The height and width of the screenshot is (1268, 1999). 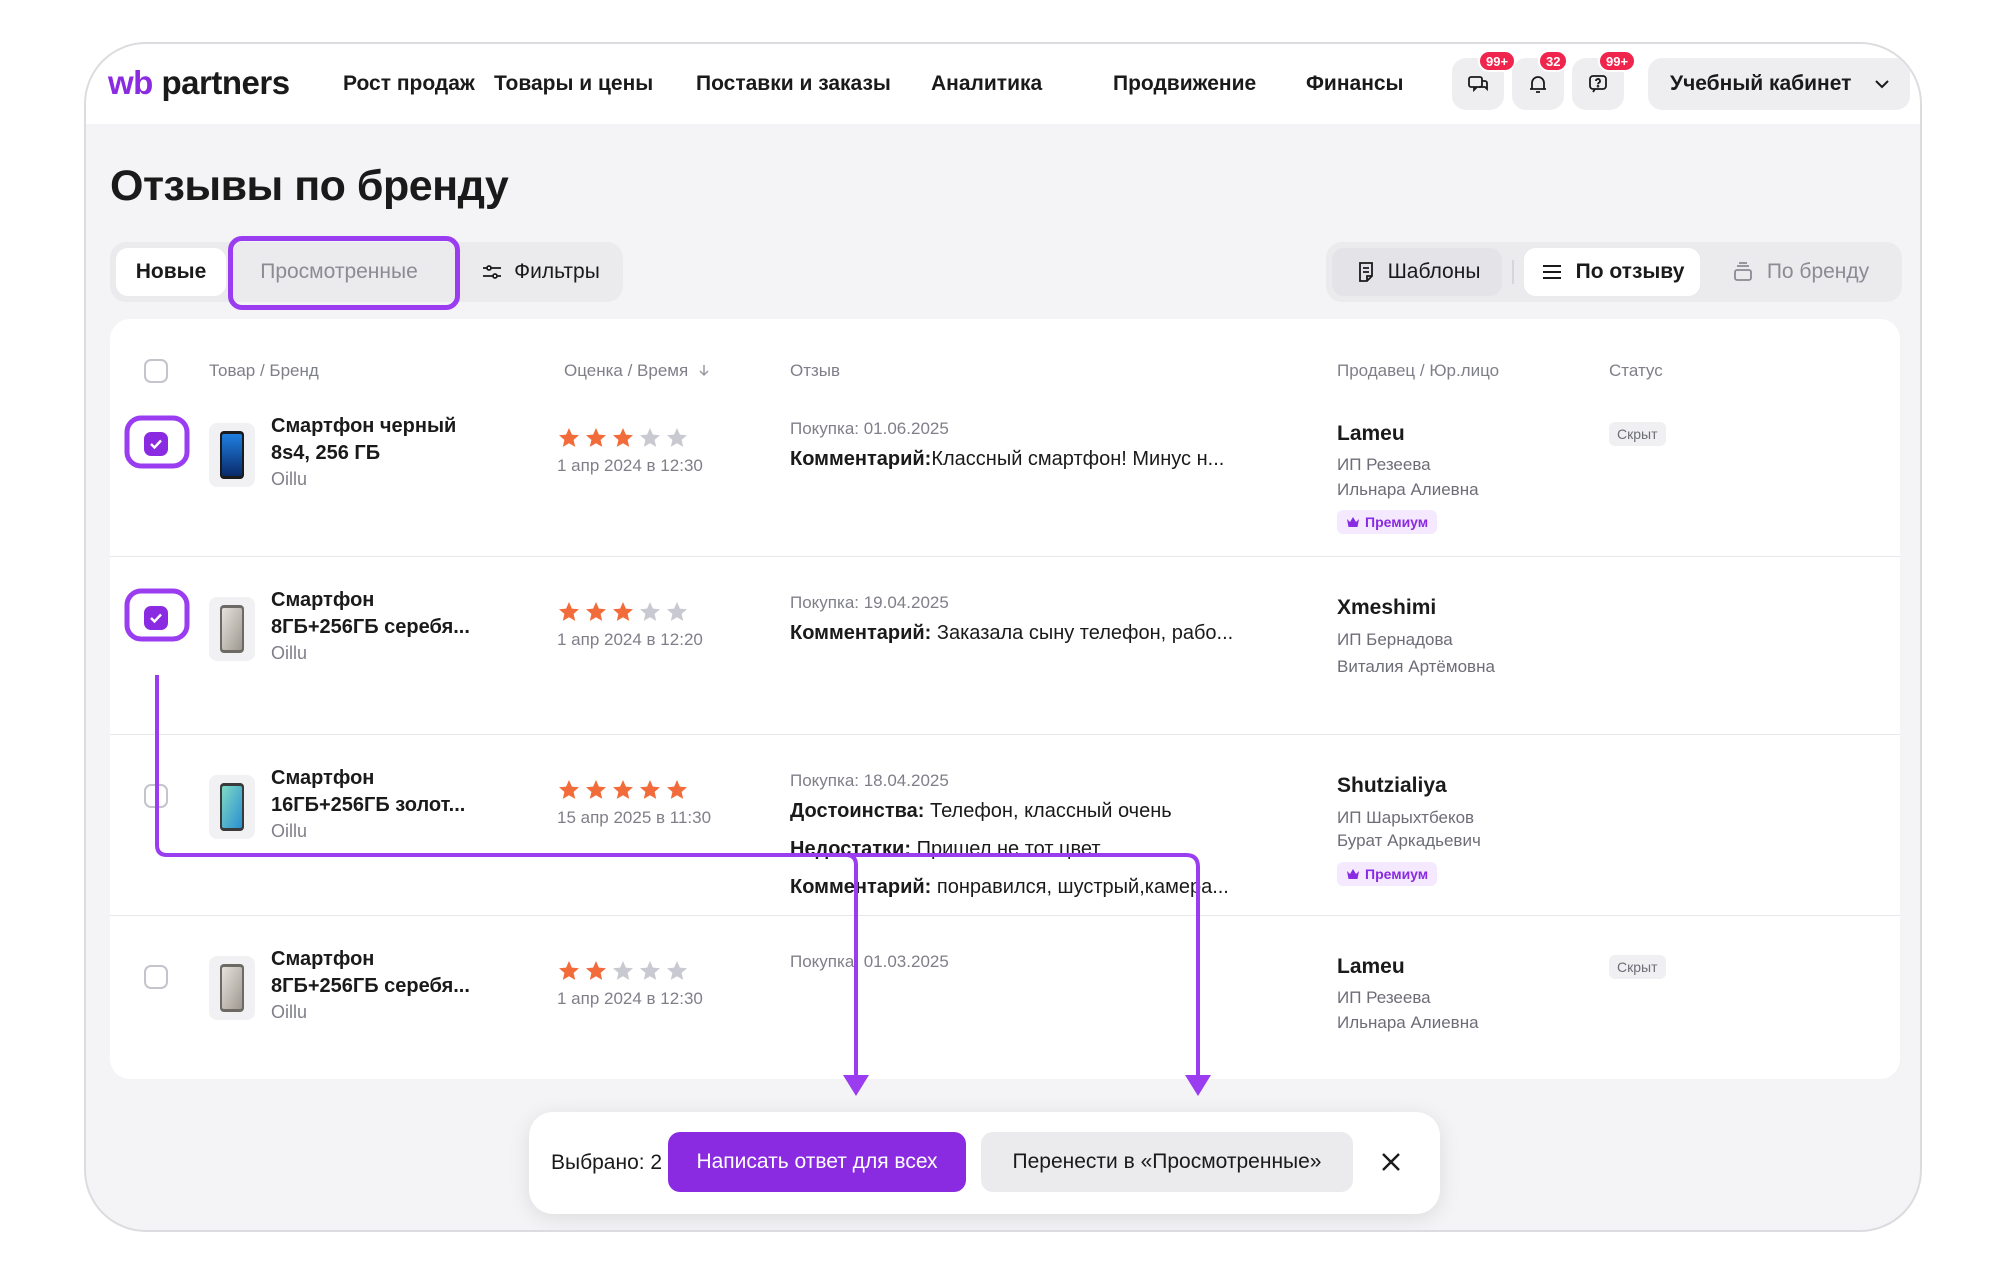 What do you see at coordinates (817, 1162) in the screenshot?
I see `reply-all-button: Написать ответ для всех` at bounding box center [817, 1162].